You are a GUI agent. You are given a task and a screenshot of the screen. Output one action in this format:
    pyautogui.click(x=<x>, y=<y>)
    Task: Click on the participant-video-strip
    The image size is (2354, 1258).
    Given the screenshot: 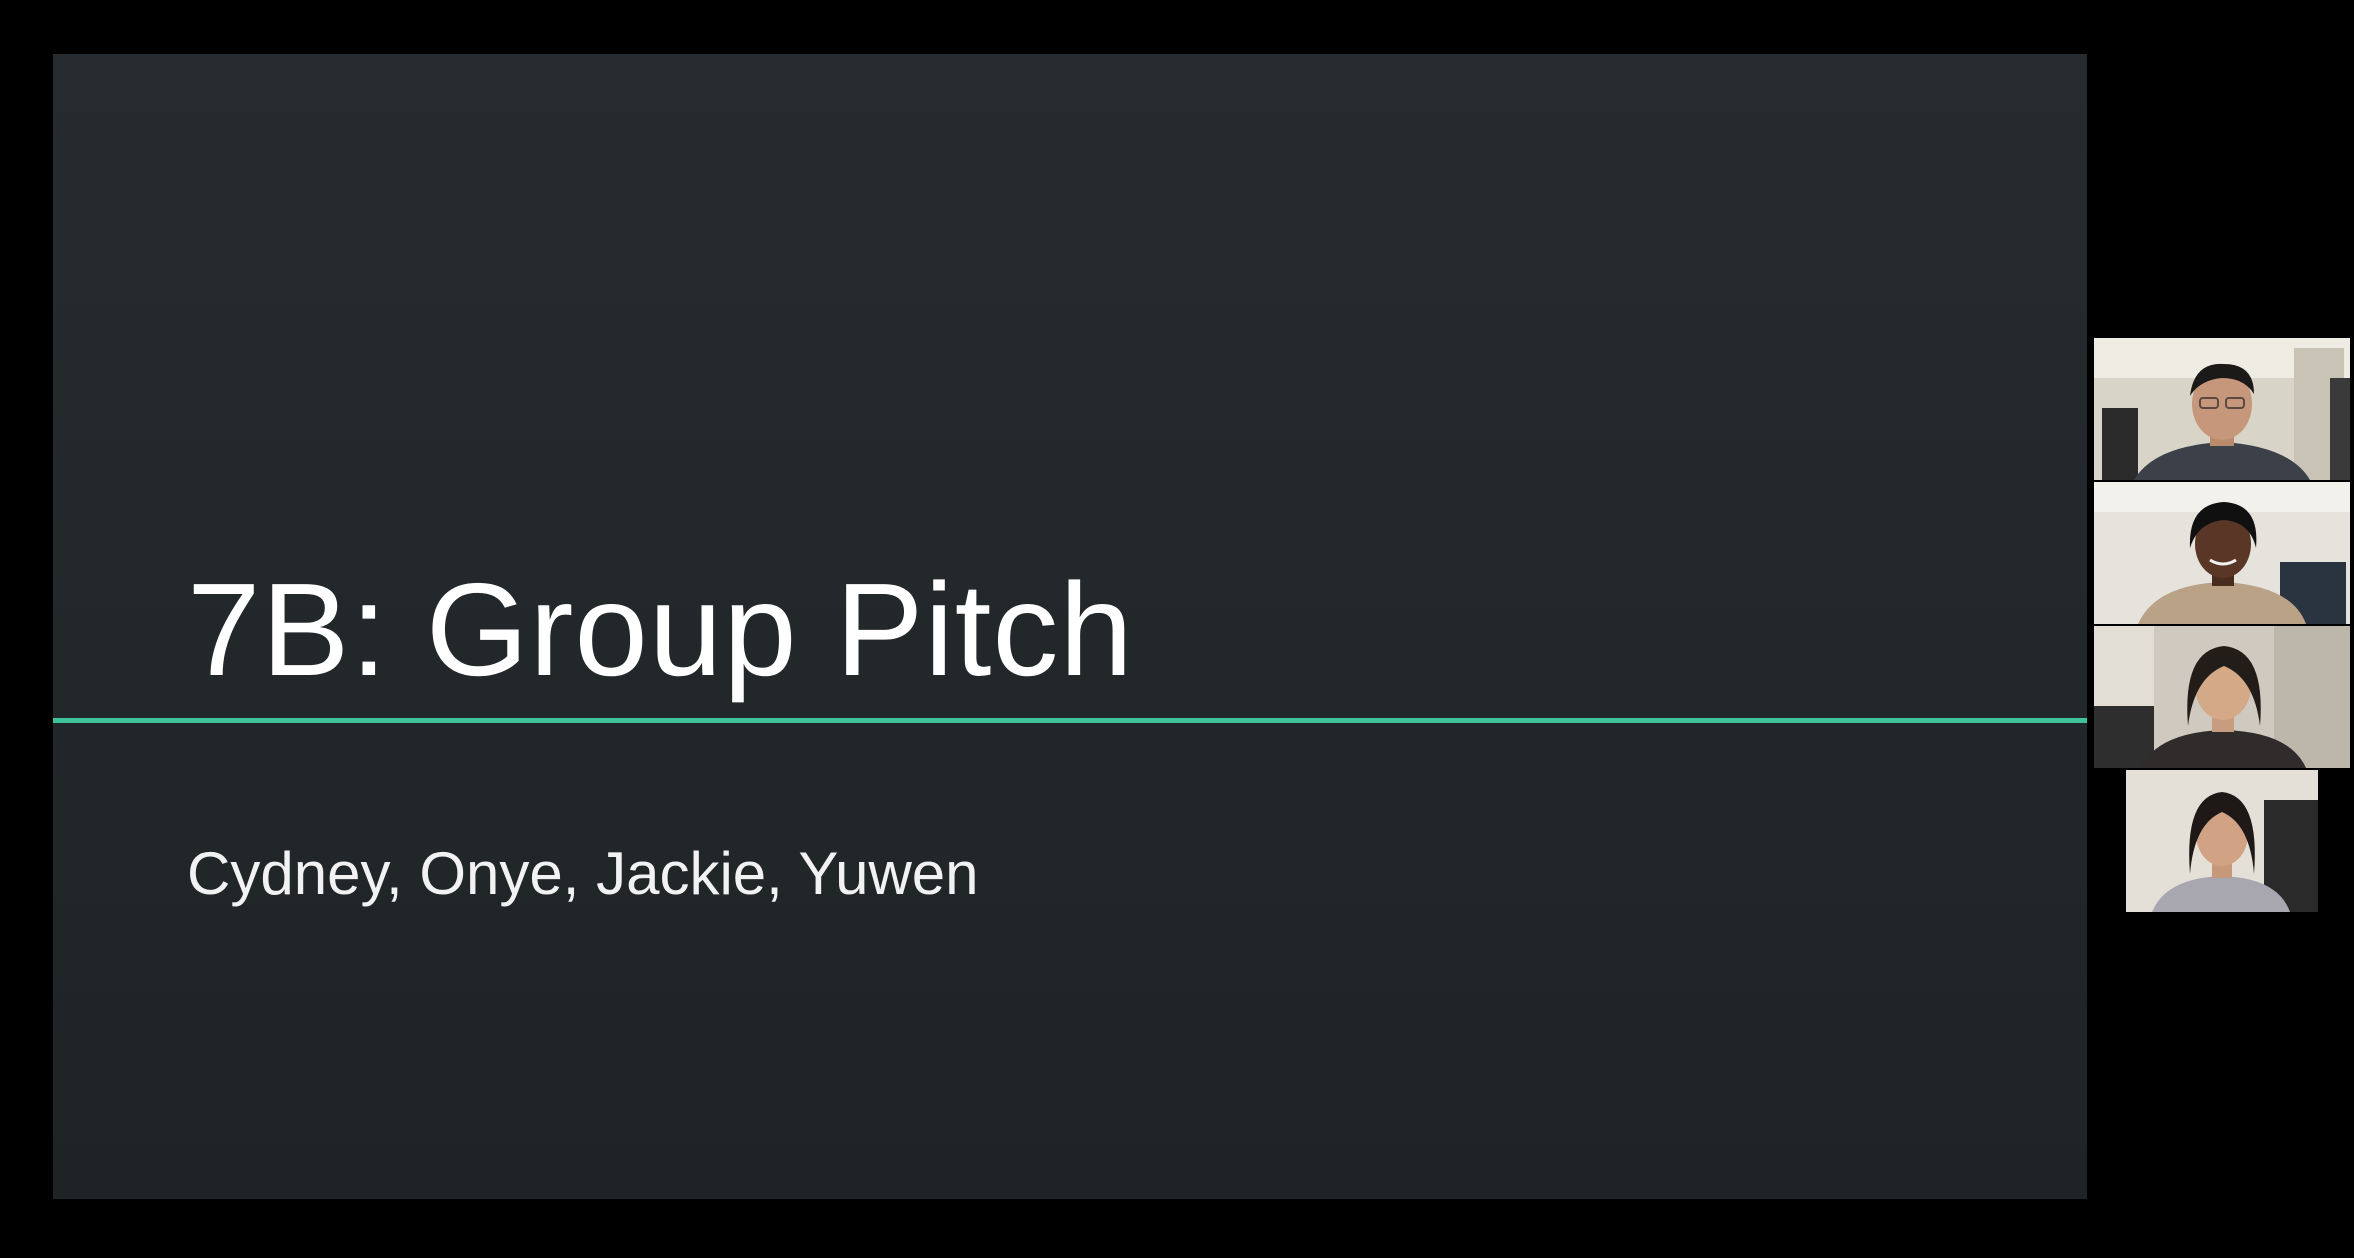 What is the action you would take?
    pyautogui.click(x=2222, y=626)
    